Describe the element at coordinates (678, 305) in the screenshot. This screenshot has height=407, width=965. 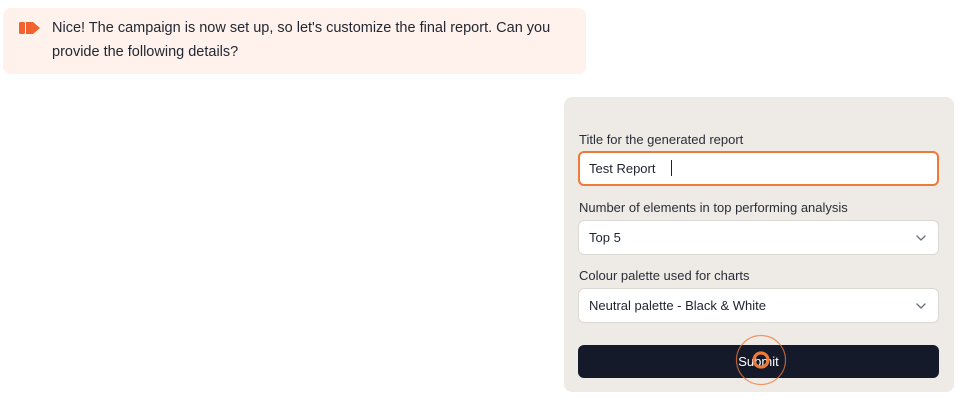
I see `colour-palette-selected-value: Neutral palette - Black & White` at that location.